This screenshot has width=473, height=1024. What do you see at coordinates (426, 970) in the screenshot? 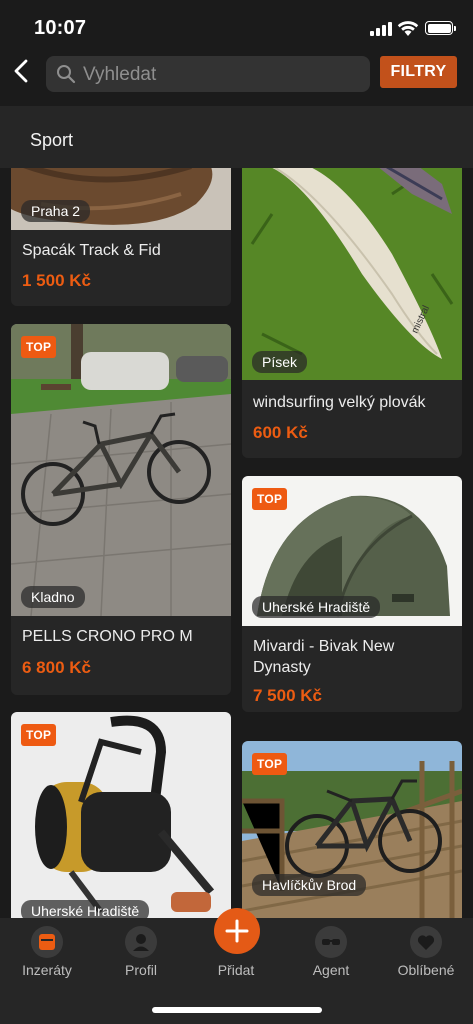
I see `tab-label: Oblíbené` at bounding box center [426, 970].